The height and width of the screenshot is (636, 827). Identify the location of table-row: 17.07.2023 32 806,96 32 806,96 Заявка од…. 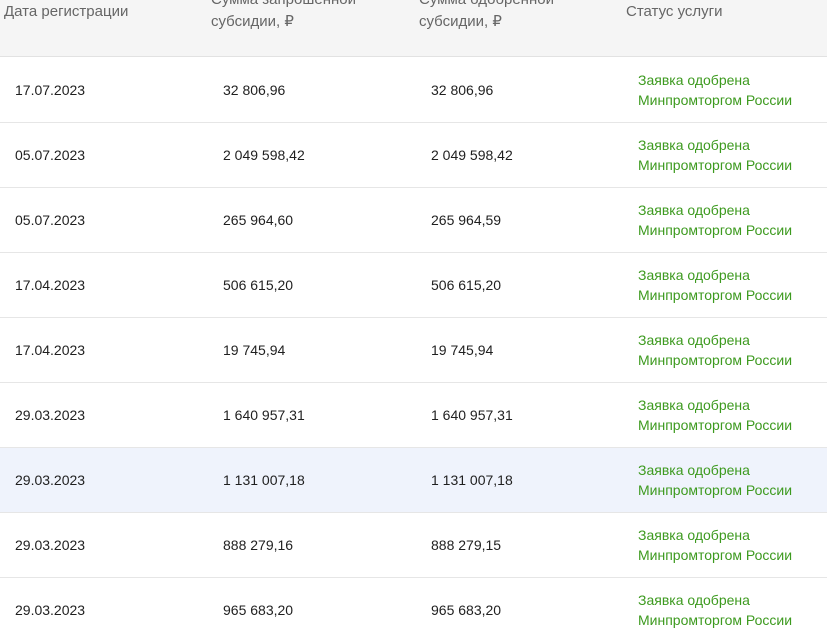
(413, 90).